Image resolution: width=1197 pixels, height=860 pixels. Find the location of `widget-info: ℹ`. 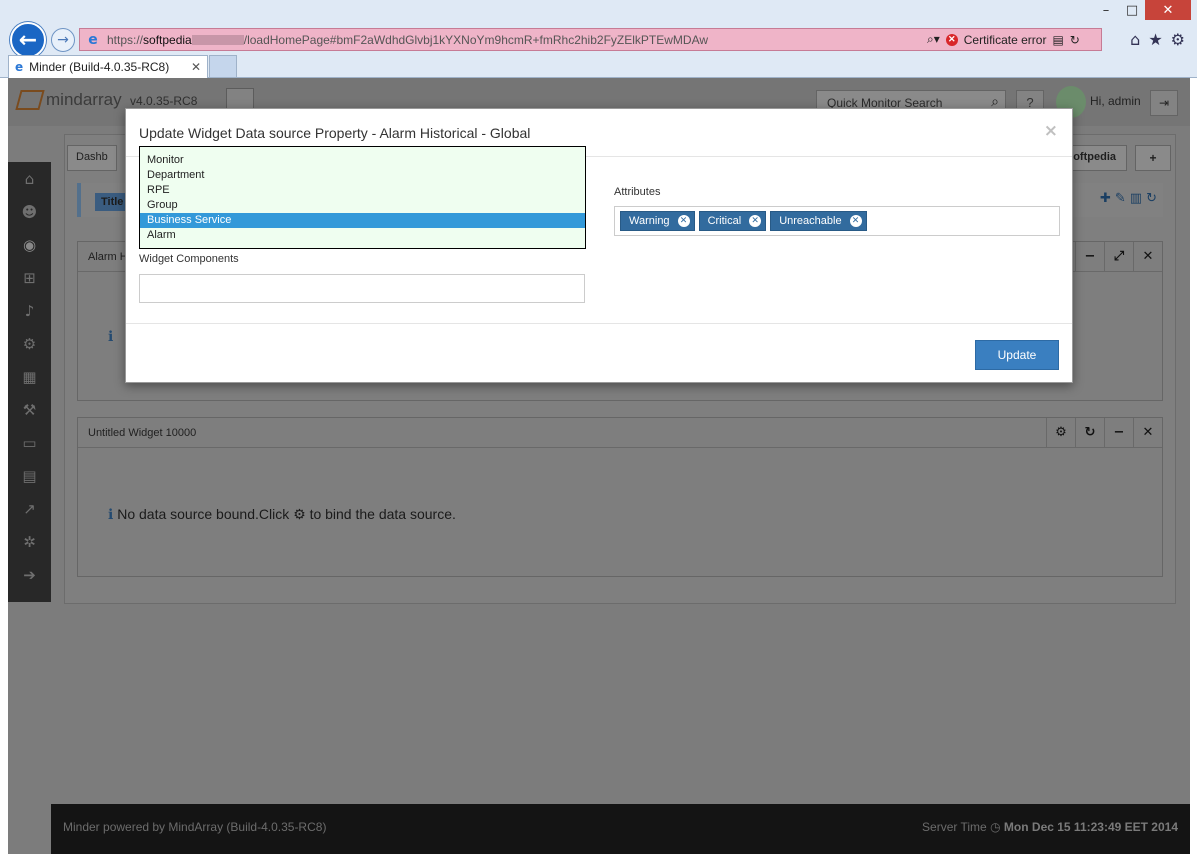

widget-info: ℹ is located at coordinates (110, 336).